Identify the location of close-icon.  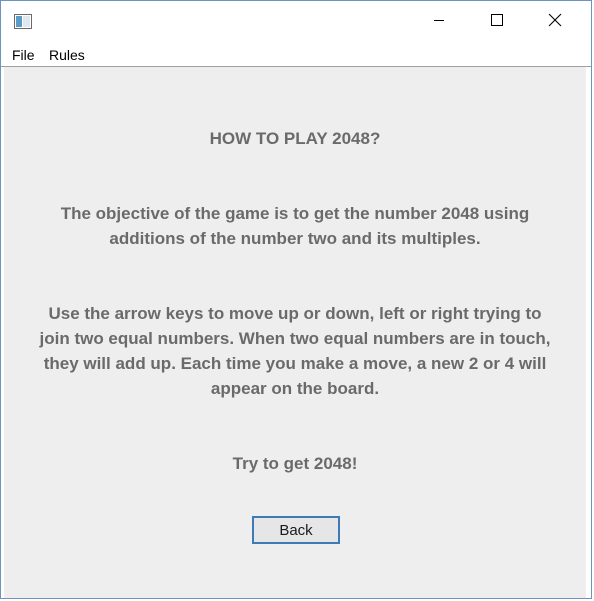
(555, 22).